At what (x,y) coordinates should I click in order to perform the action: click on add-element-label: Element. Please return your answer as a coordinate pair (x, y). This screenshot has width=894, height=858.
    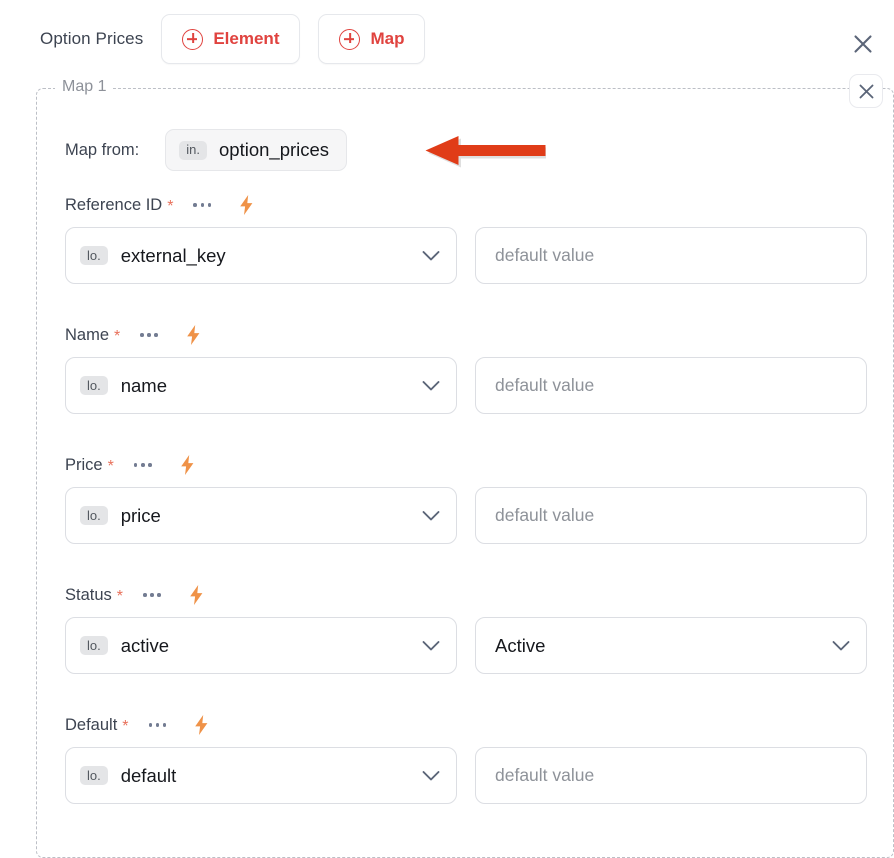
    Looking at the image, I should click on (246, 38).